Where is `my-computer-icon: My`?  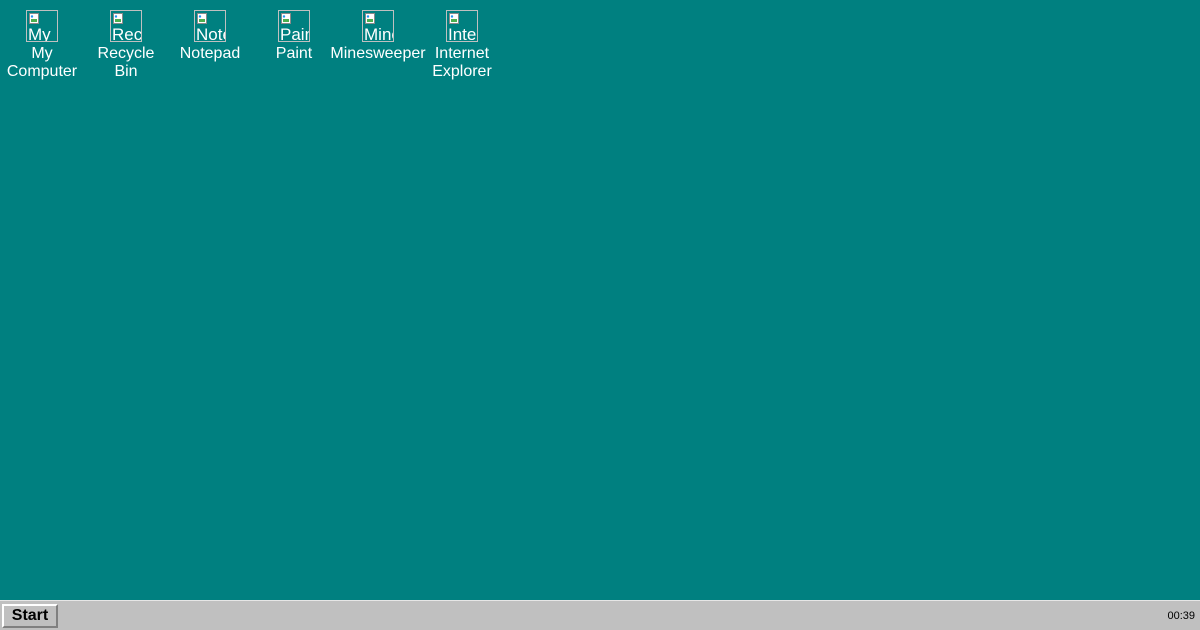 my-computer-icon: My is located at coordinates (42, 26).